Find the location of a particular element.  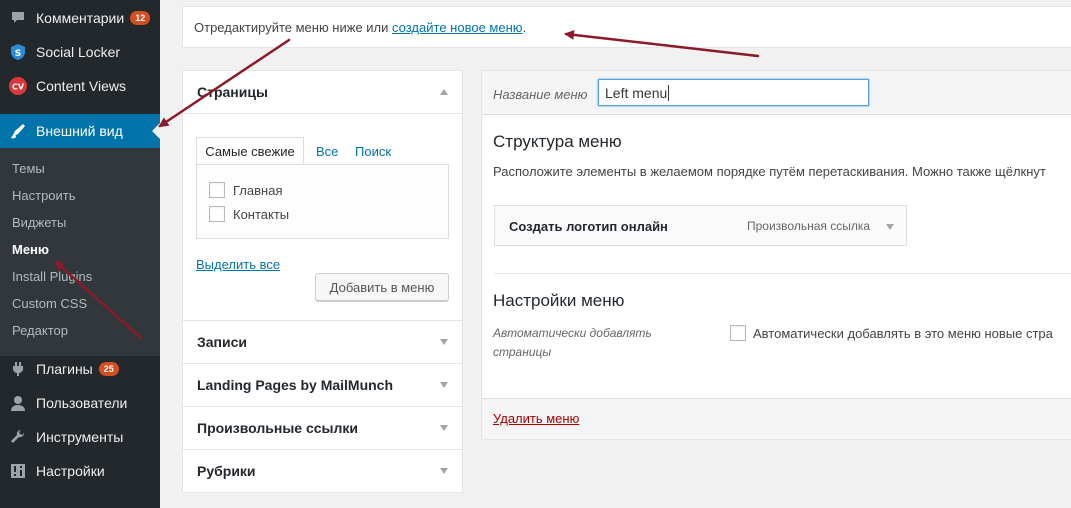

accordion-pages-title: Страницы is located at coordinates (232, 92).